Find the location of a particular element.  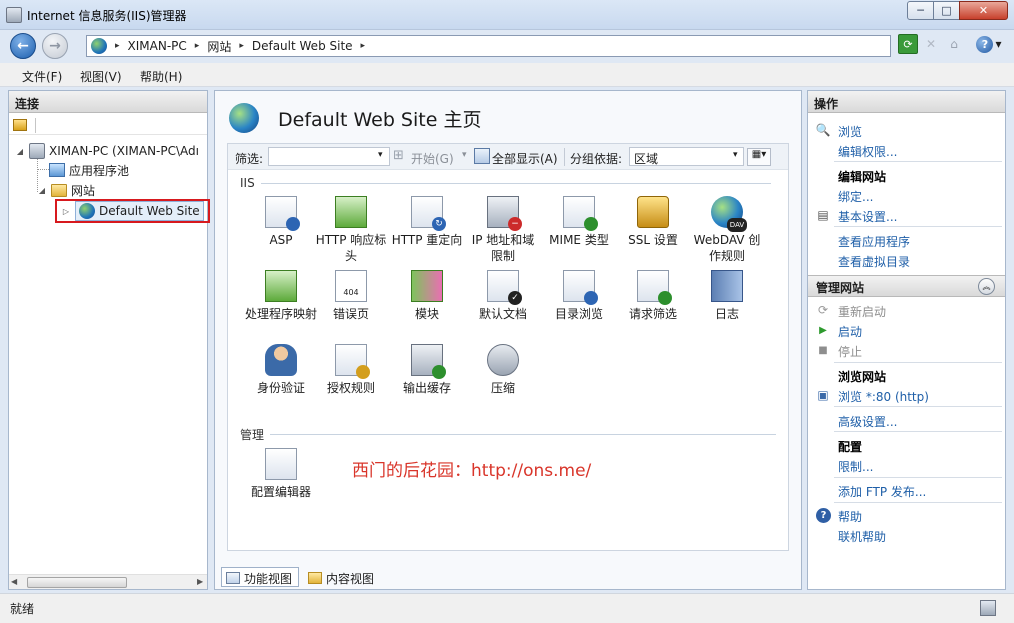

directory-browsing-icon is located at coordinates (580, 287).